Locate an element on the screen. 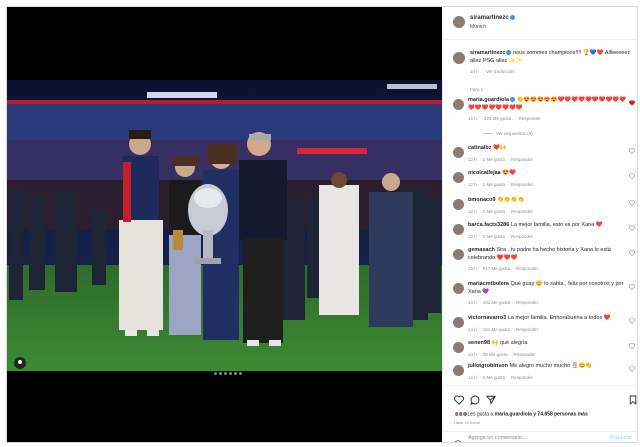  comment-time: 15 h is located at coordinates (472, 268).